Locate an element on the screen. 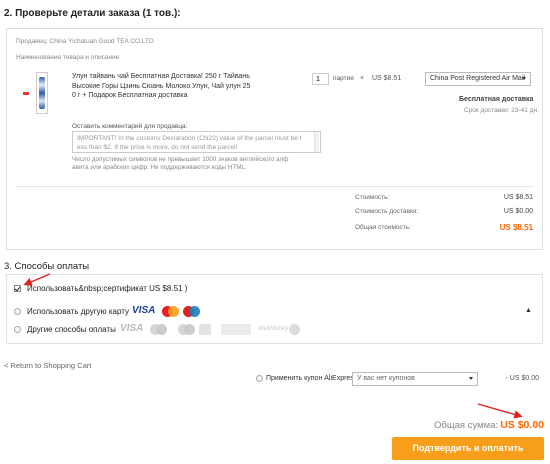 This screenshot has height=464, width=550. coupon-radio is located at coordinates (259, 378).